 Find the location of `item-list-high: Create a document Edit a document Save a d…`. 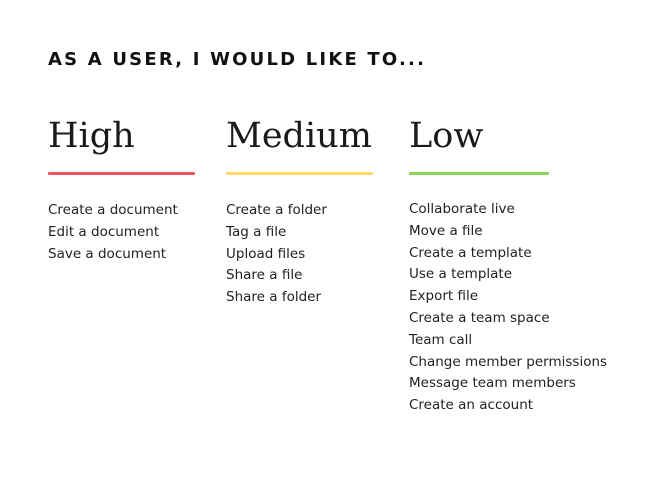

item-list-high: Create a document Edit a document Save a d… is located at coordinates (121, 232).